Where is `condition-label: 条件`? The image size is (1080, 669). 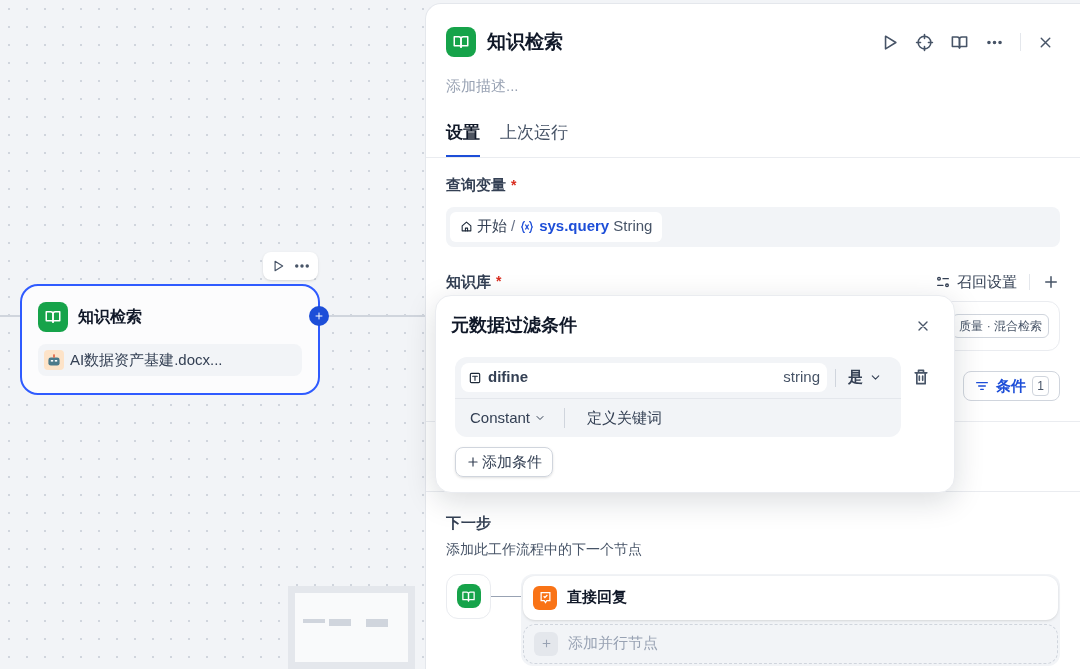
condition-label: 条件 is located at coordinates (1011, 385).